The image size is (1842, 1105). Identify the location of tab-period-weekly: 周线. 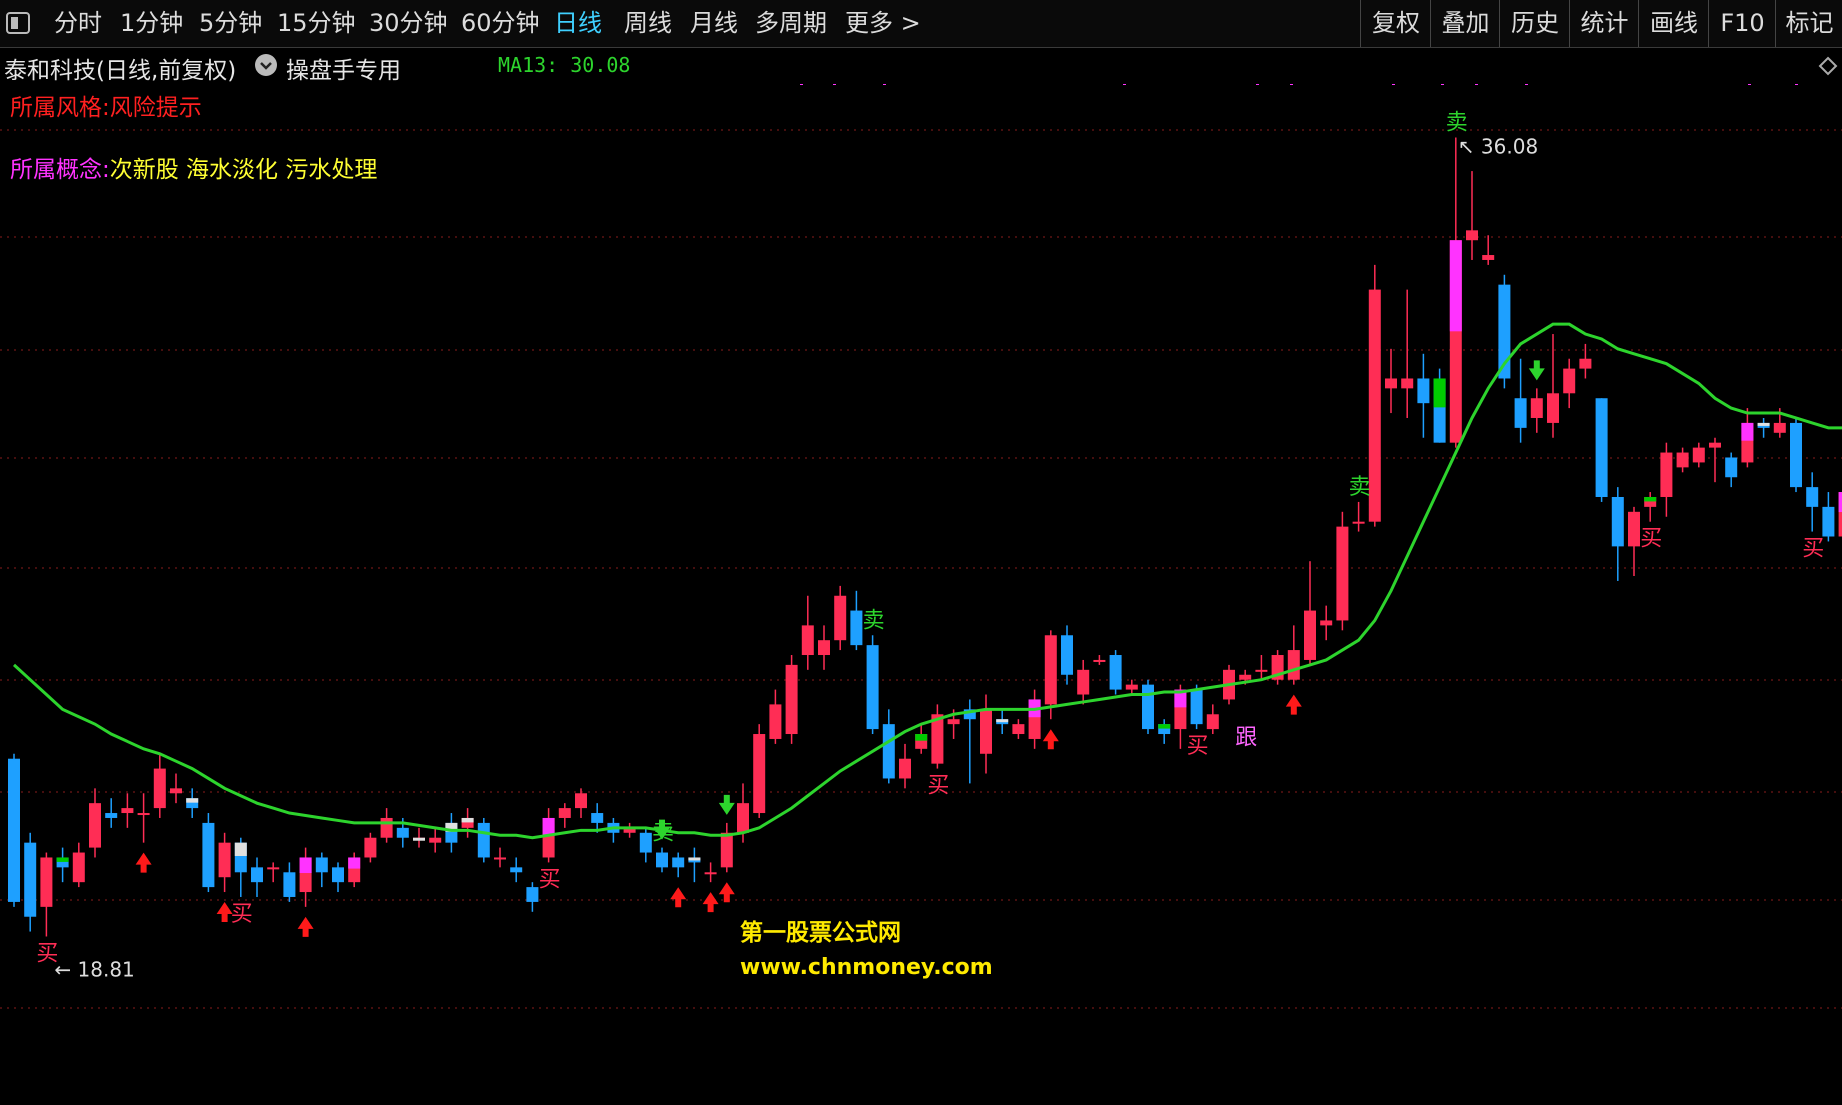
(648, 23).